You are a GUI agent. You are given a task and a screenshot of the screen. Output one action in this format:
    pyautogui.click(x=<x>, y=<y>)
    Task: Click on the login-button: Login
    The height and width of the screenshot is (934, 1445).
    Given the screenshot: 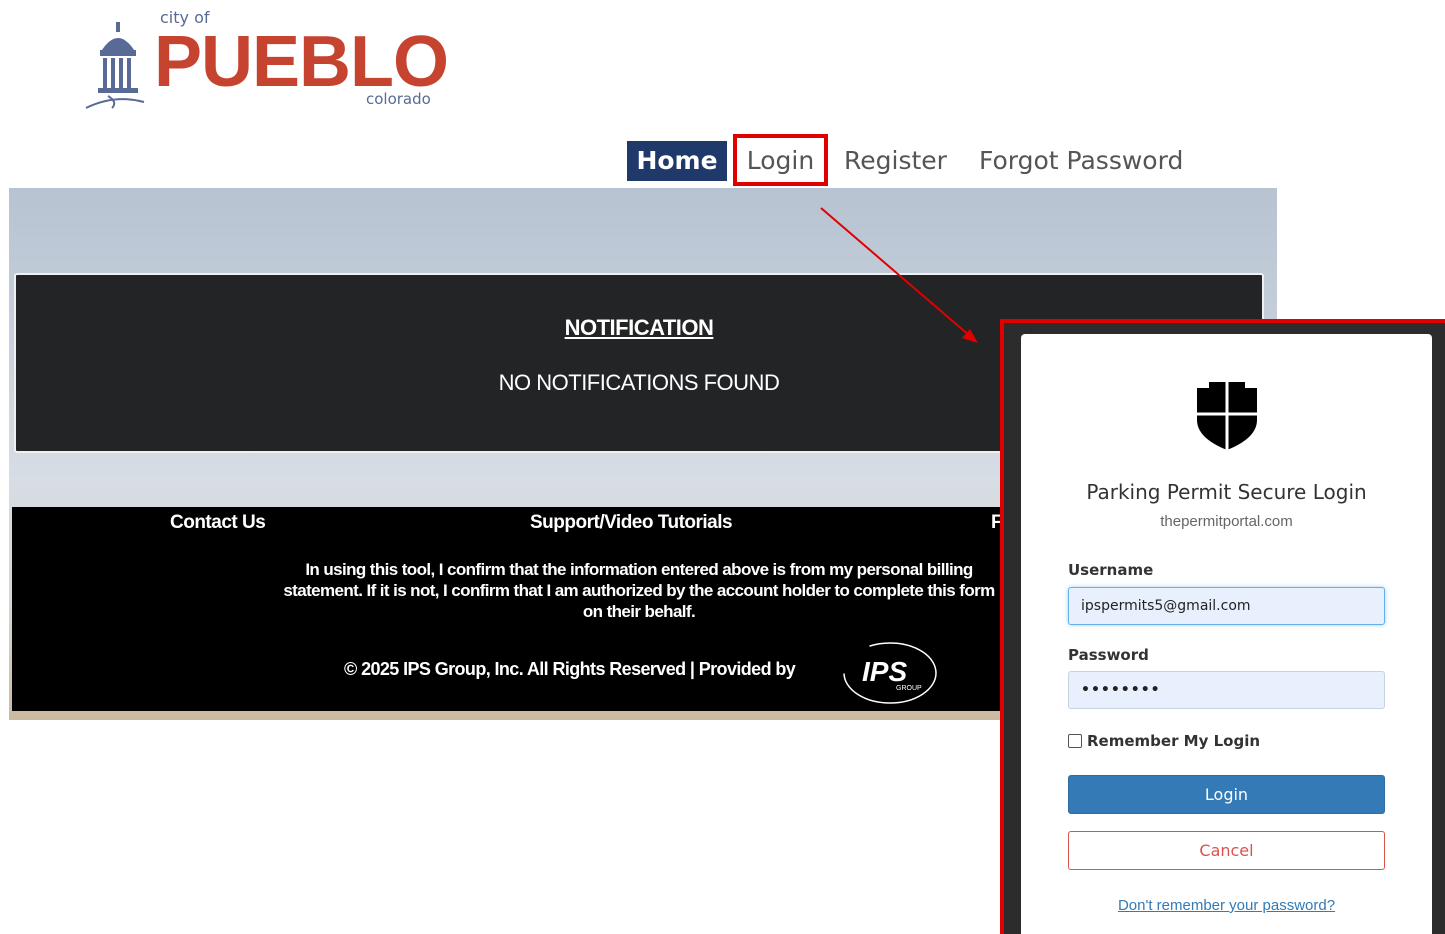 What is the action you would take?
    pyautogui.click(x=1226, y=794)
    